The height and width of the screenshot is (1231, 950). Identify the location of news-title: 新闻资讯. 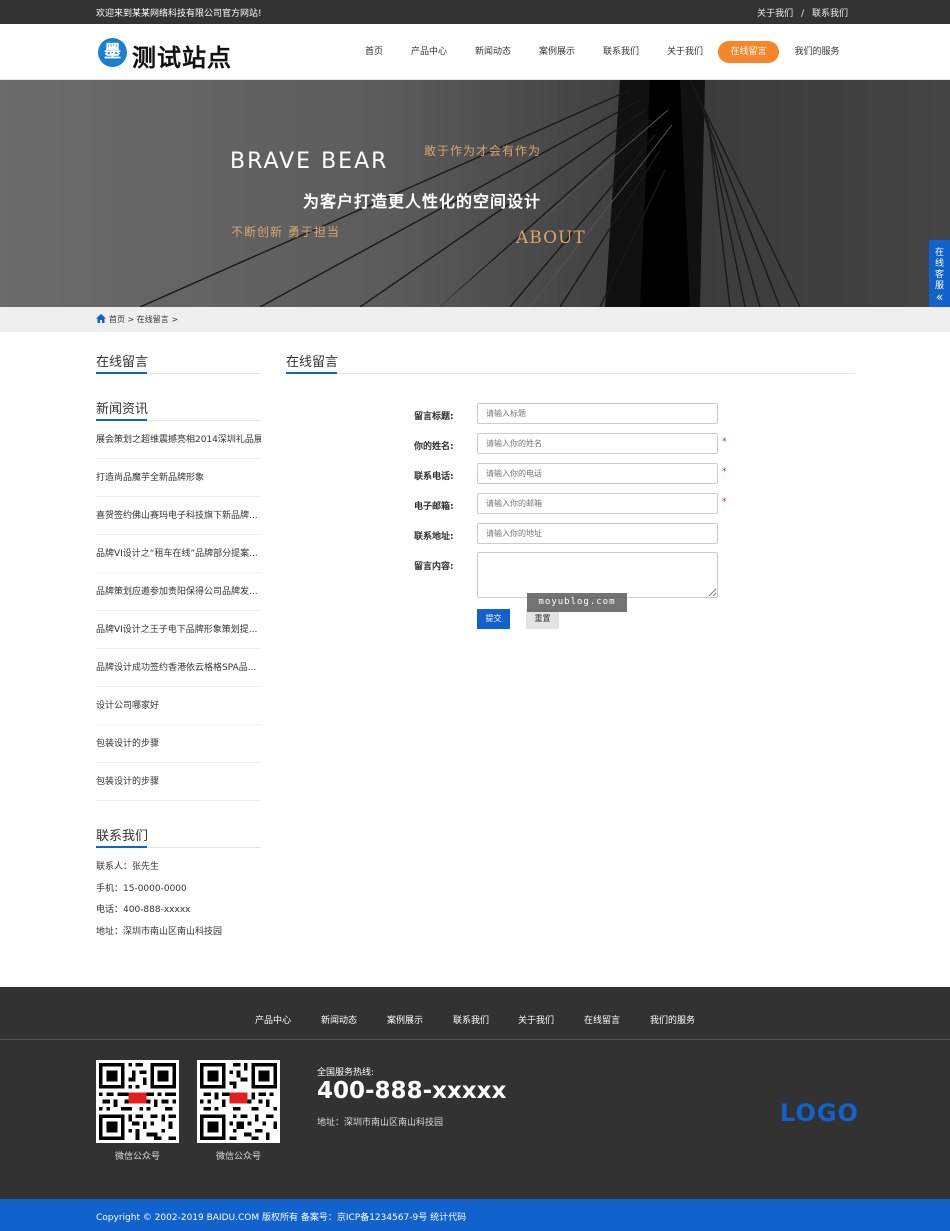
(178, 400).